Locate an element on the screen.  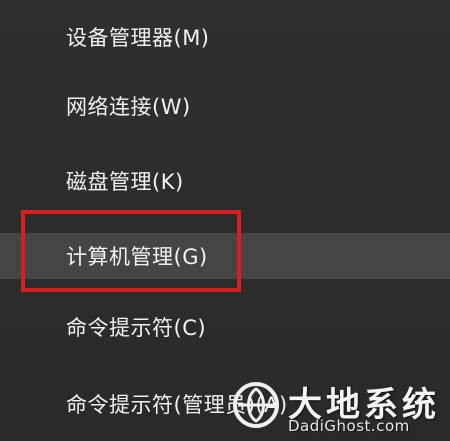
menu-item-label: 磁盘管理(K) is located at coordinates (125, 182).